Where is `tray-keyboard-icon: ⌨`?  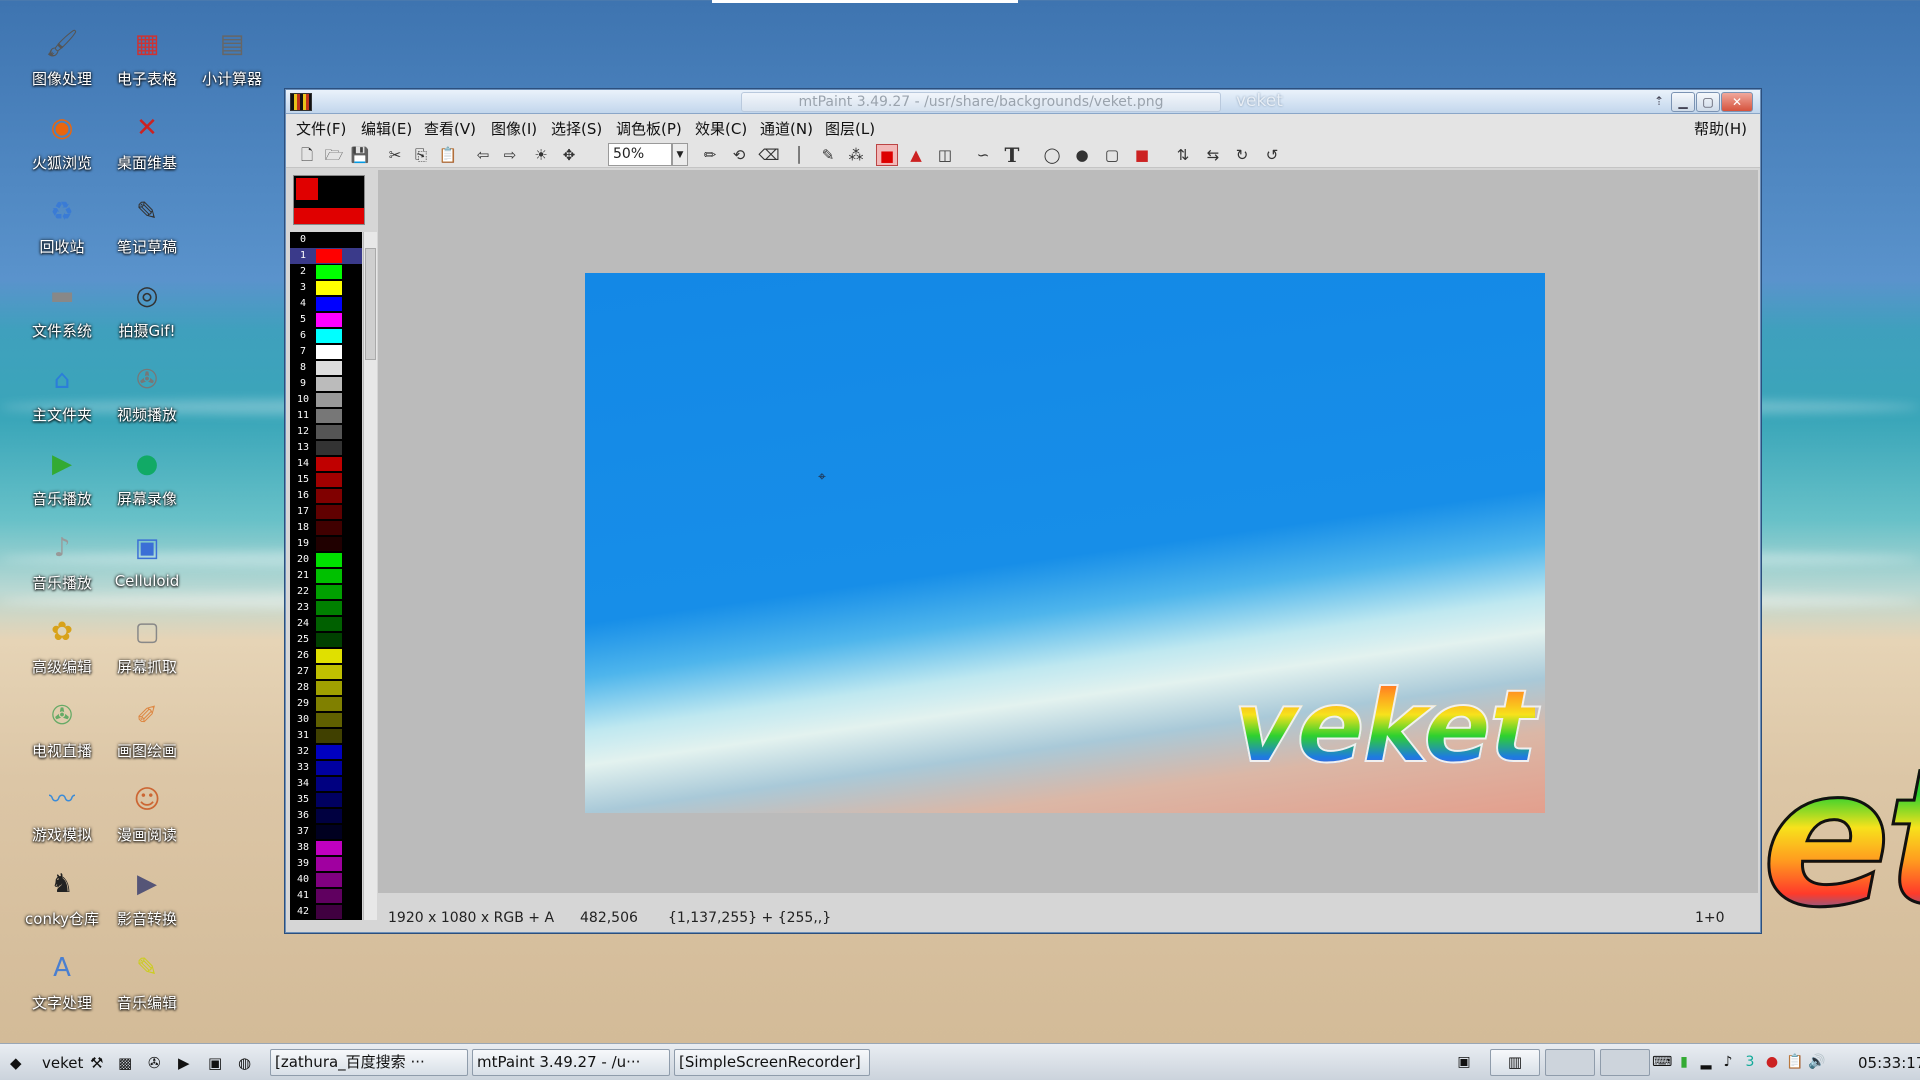
tray-keyboard-icon: ⌨ is located at coordinates (1662, 1062).